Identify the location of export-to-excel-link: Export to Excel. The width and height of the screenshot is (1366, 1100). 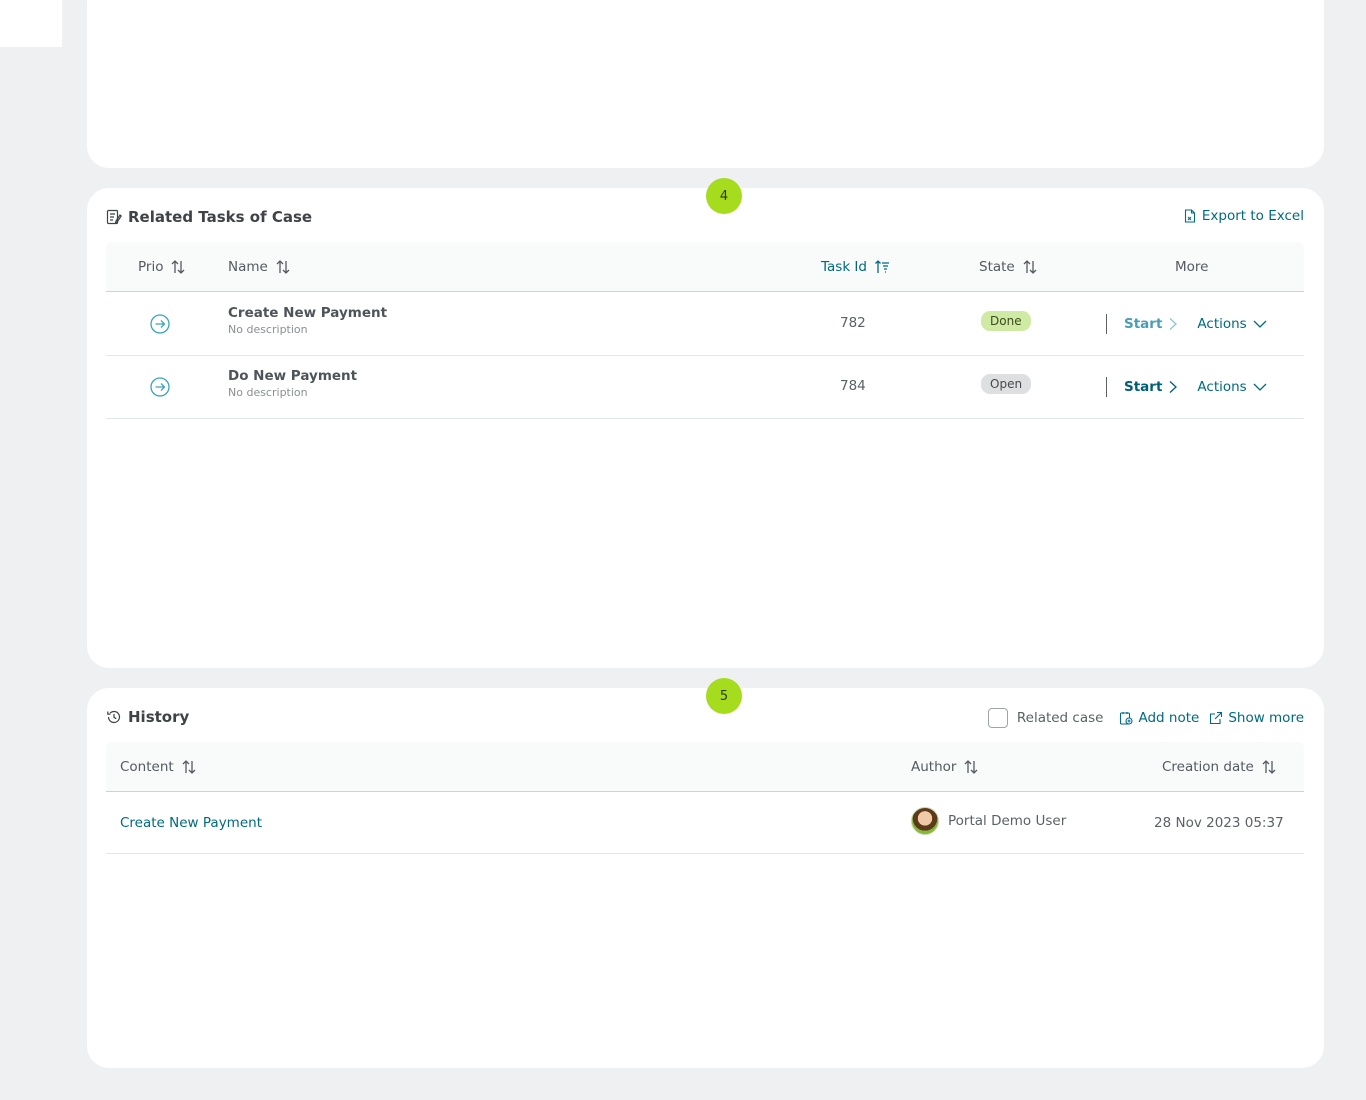
(1243, 216).